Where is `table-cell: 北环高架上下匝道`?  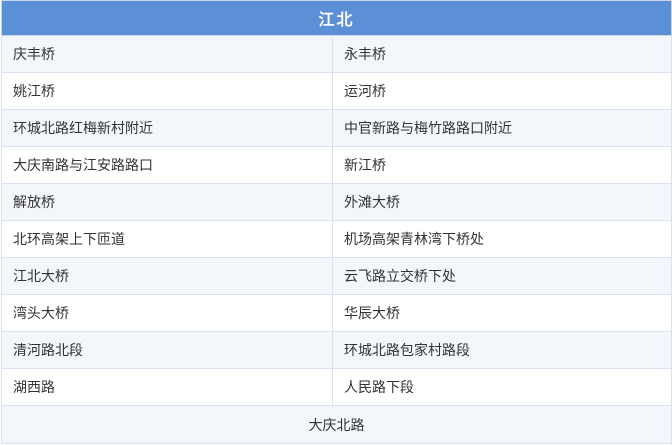
table-cell: 北环高架上下匝道 is located at coordinates (167, 239).